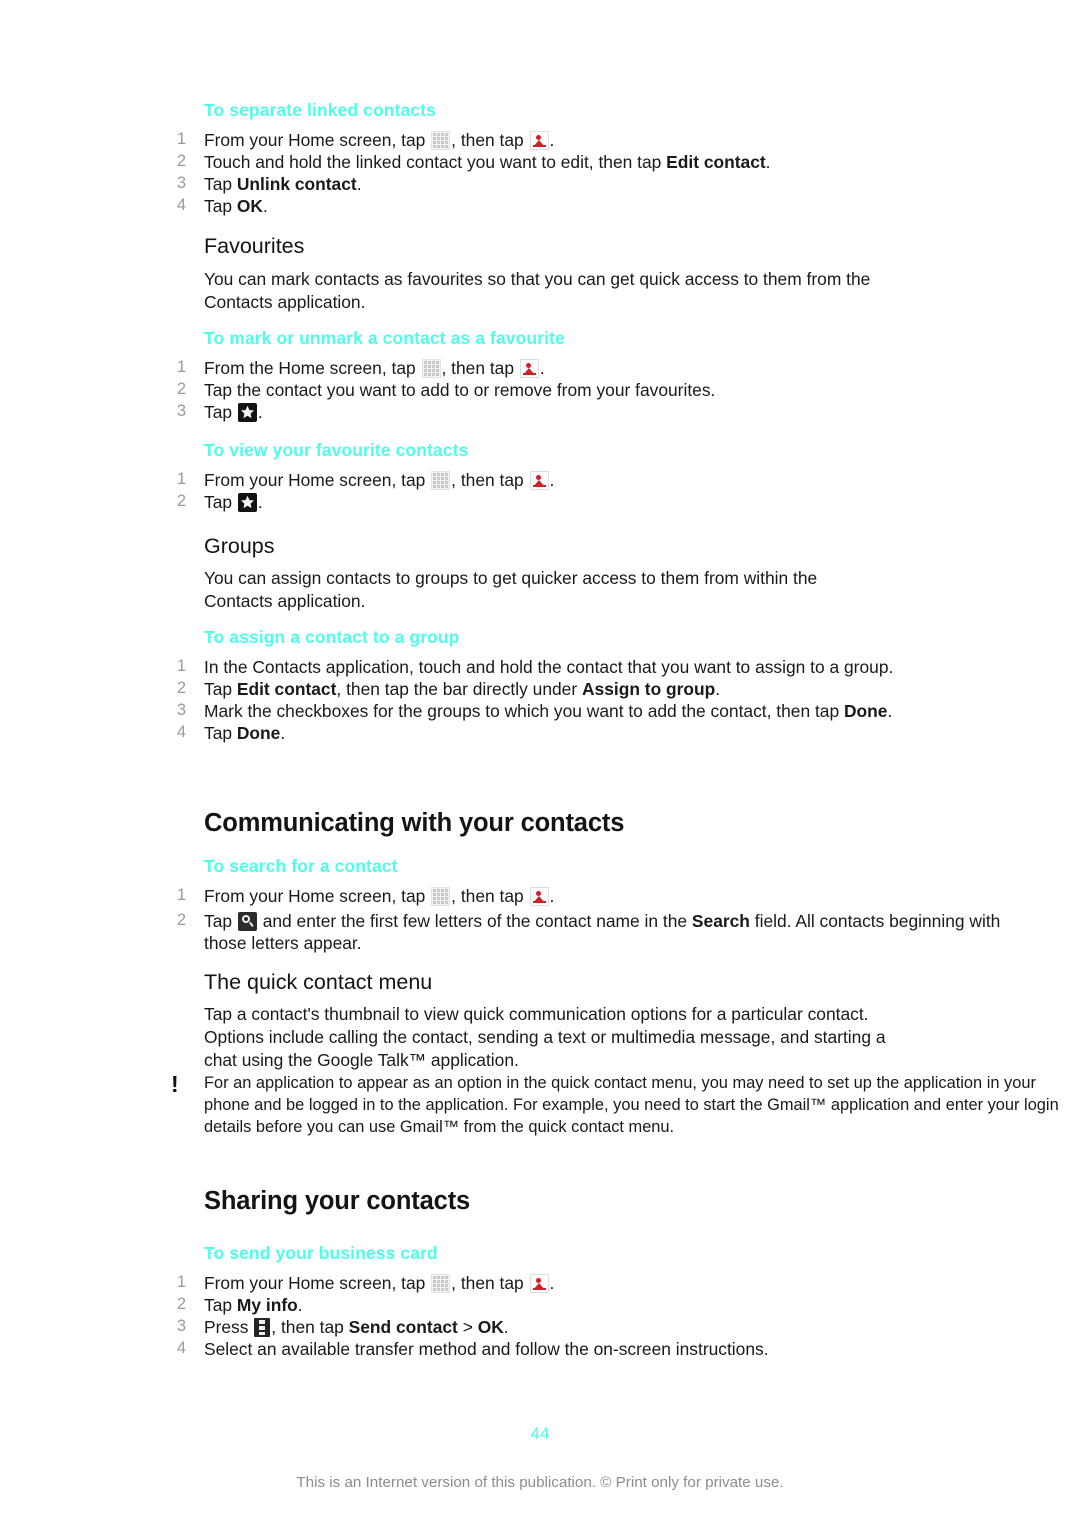 The width and height of the screenshot is (1080, 1527). Describe the element at coordinates (403, 1327) in the screenshot. I see `step-bold-2: Send contact` at that location.